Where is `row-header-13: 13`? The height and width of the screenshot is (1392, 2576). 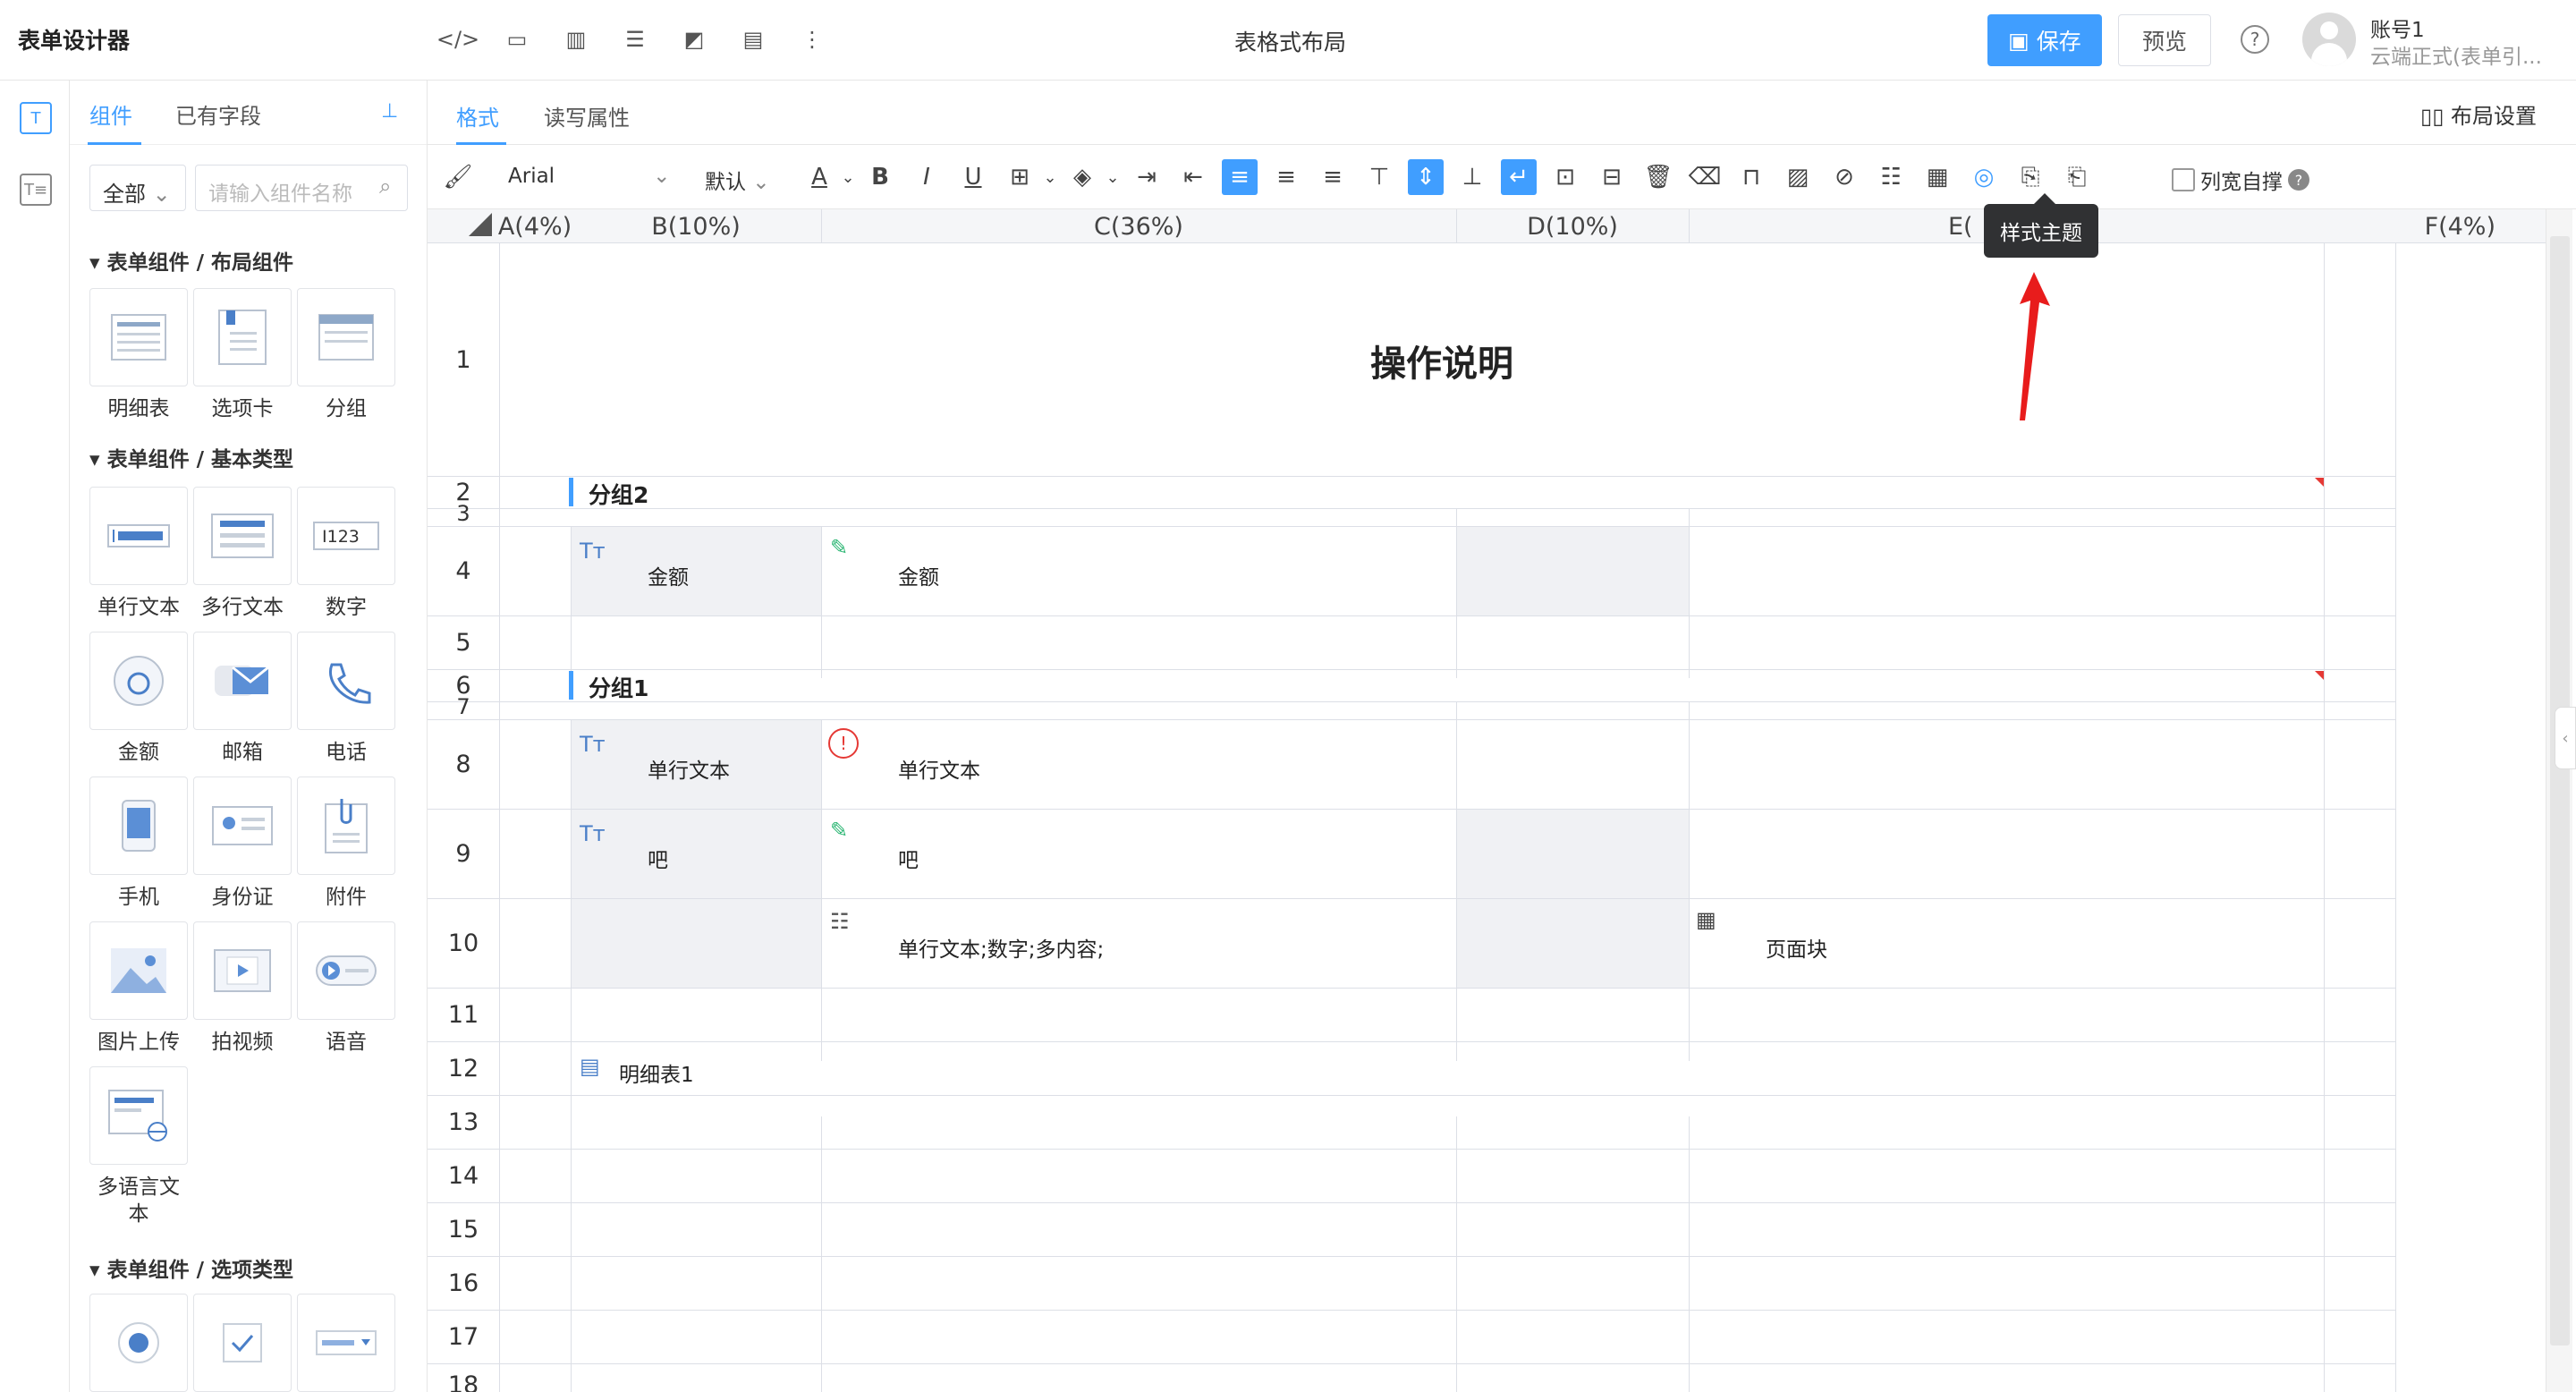 row-header-13: 13 is located at coordinates (463, 1122).